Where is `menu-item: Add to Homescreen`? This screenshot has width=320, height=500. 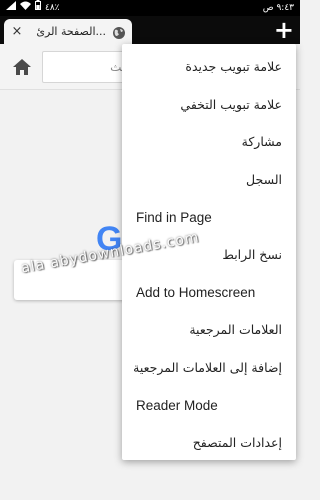 menu-item: Add to Homescreen is located at coordinates (209, 293).